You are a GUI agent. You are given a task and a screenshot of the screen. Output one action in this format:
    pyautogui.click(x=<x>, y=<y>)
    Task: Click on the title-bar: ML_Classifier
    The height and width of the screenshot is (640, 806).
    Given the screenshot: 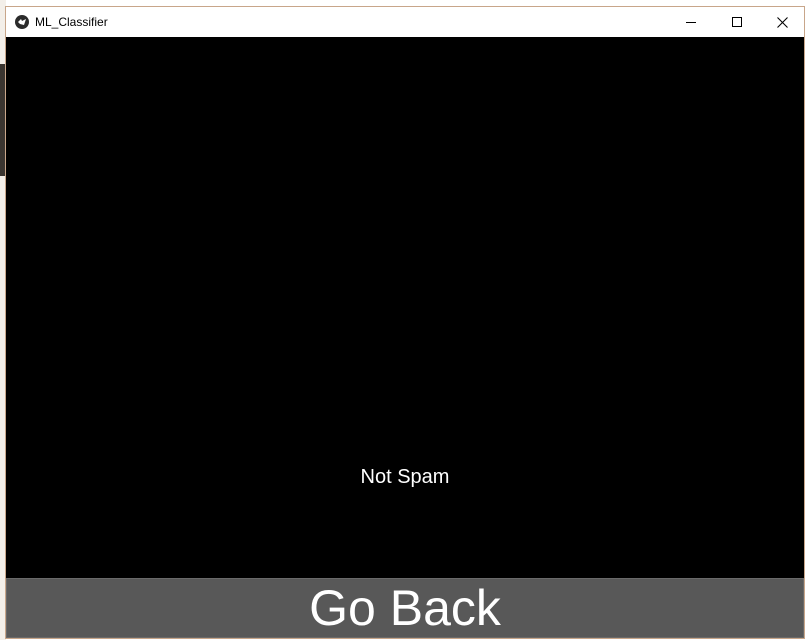 What is the action you would take?
    pyautogui.click(x=405, y=22)
    